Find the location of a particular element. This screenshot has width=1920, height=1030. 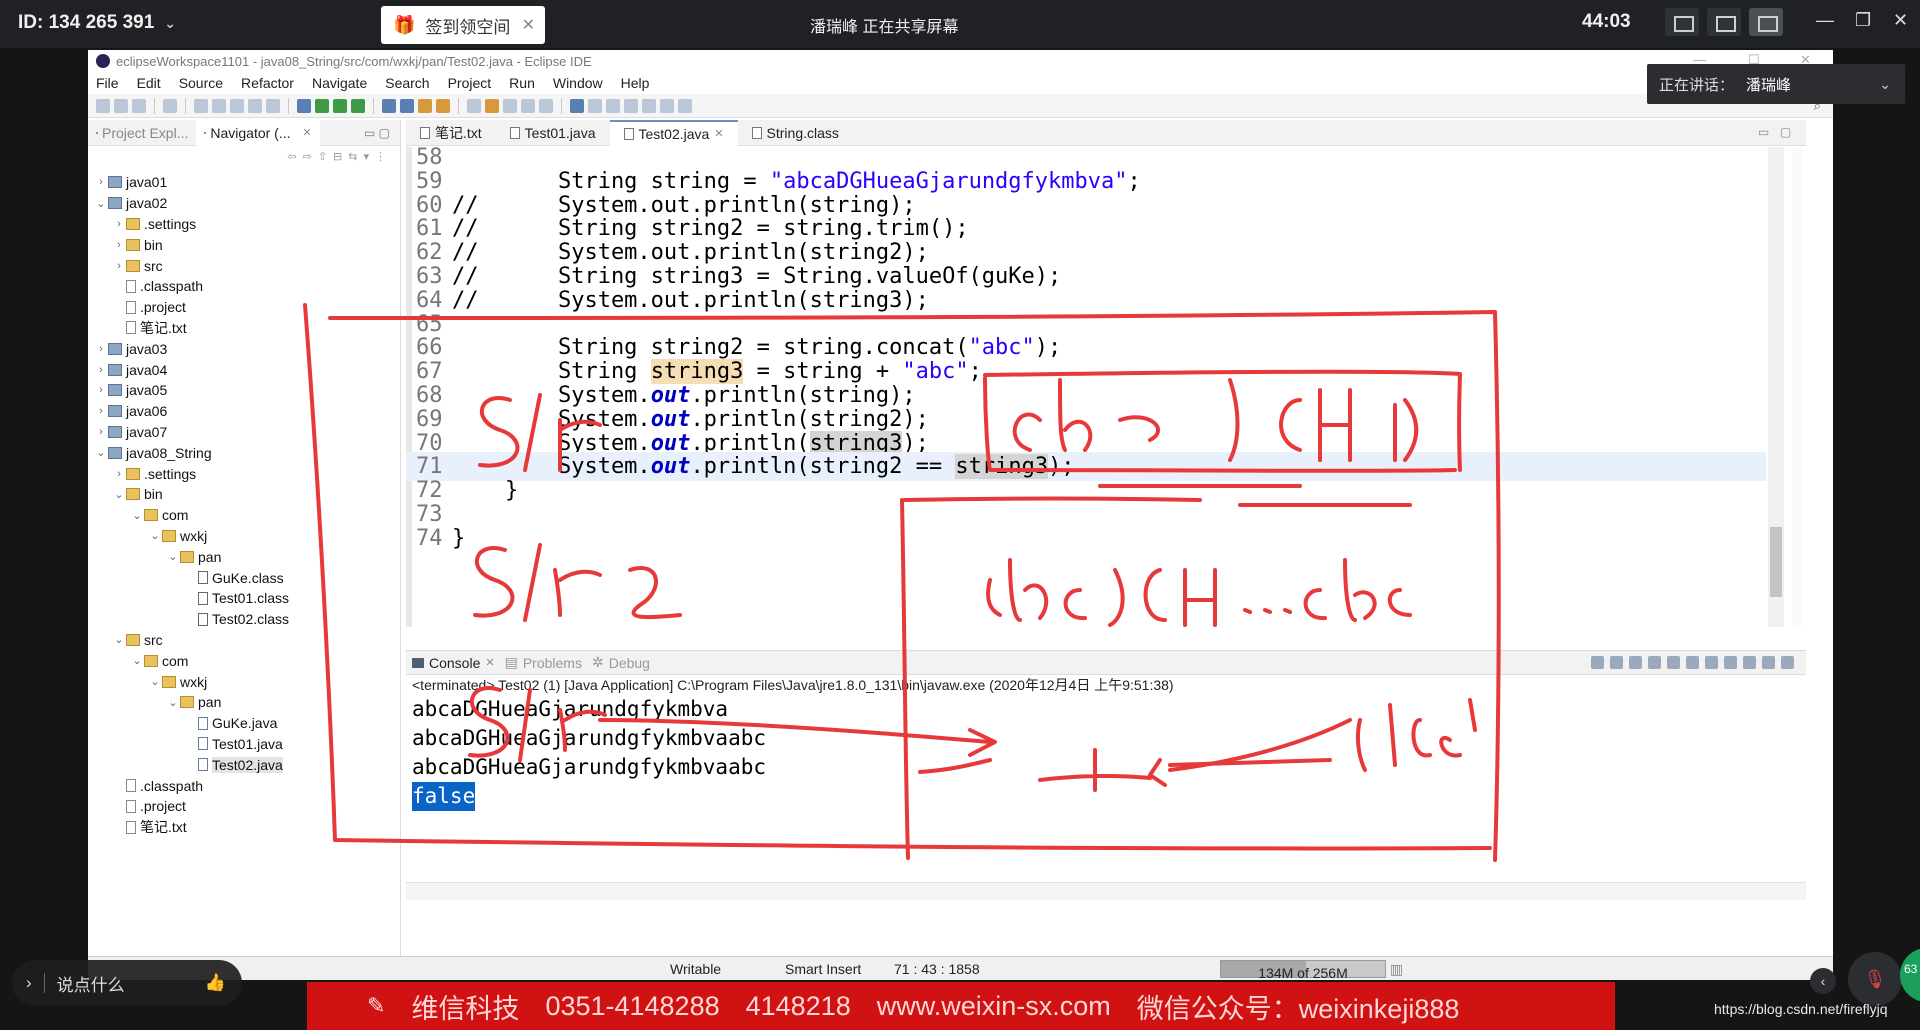

up-icon: ⇧ is located at coordinates (322, 156).